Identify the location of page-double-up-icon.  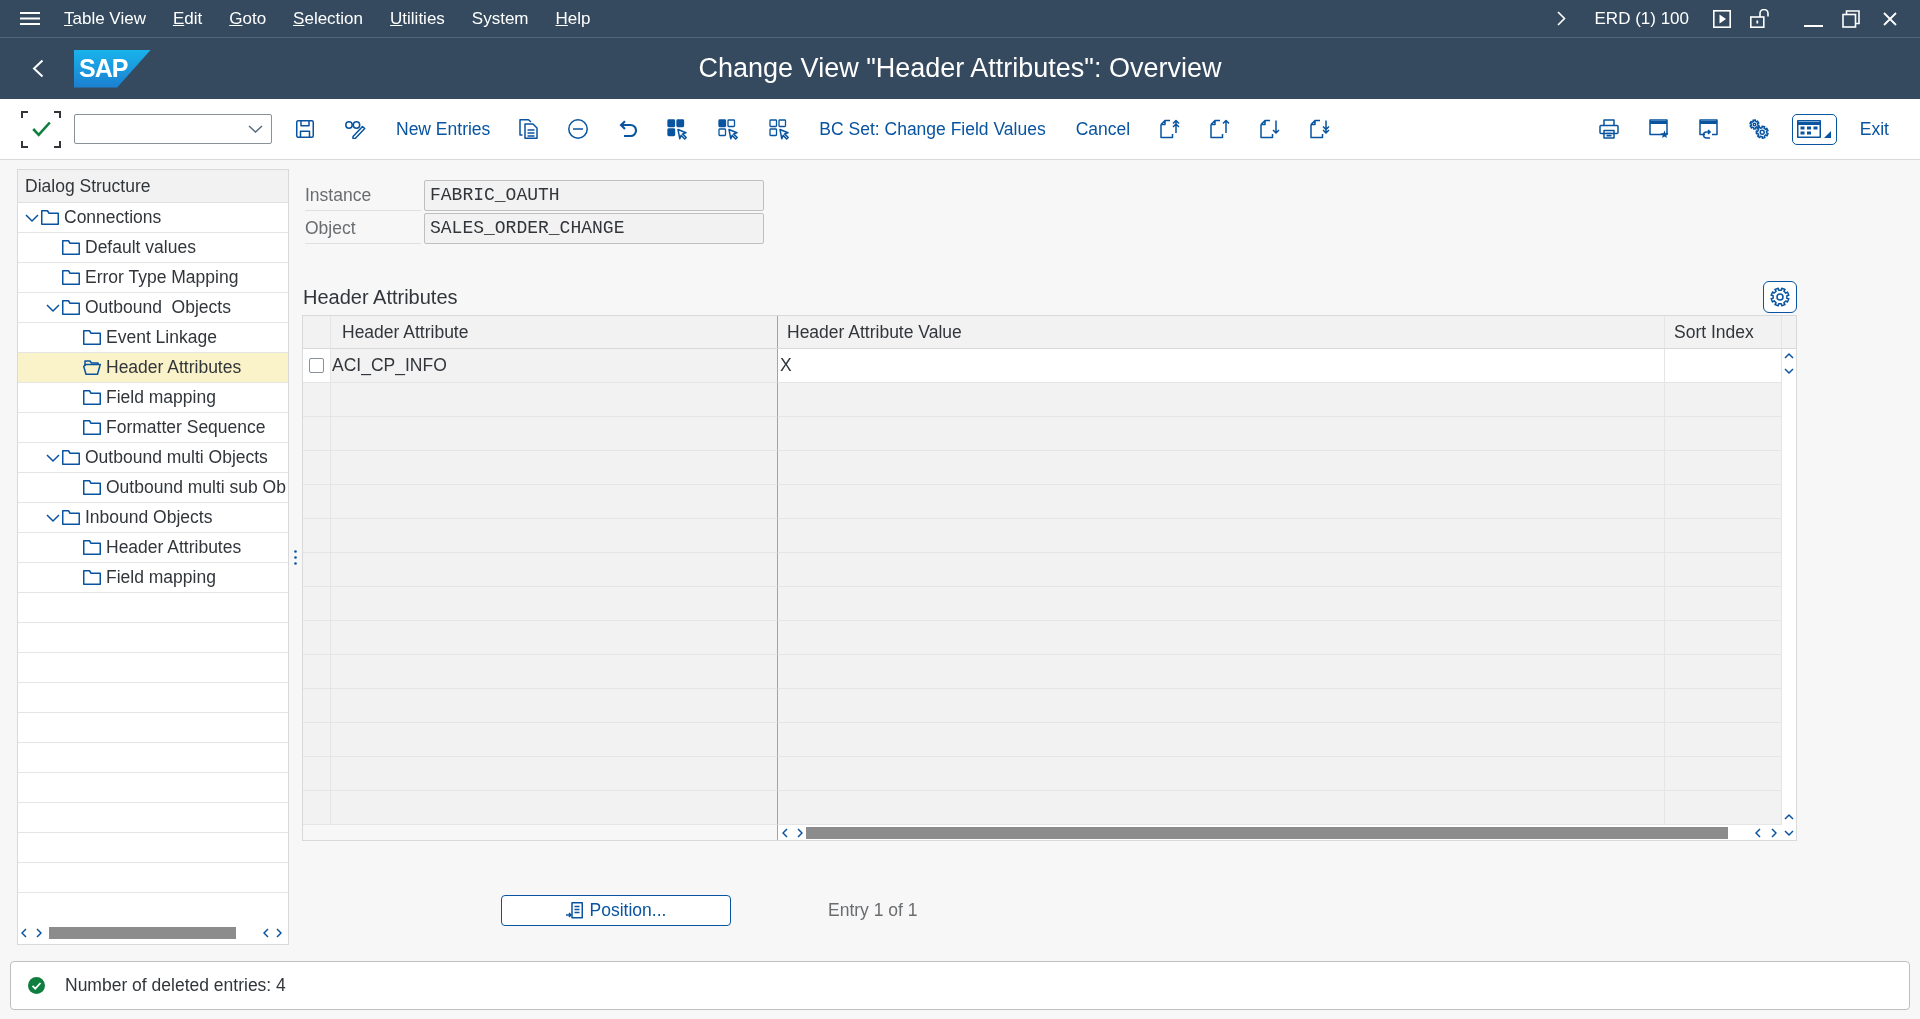
(1170, 129).